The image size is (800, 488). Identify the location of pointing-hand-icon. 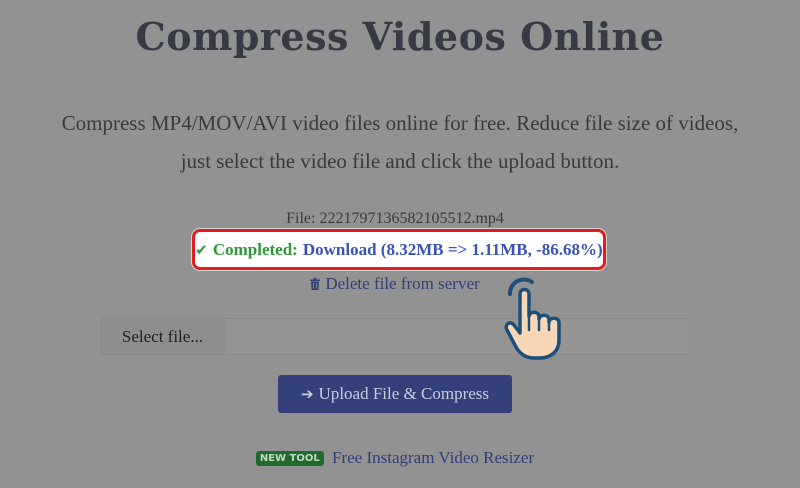
(532, 318).